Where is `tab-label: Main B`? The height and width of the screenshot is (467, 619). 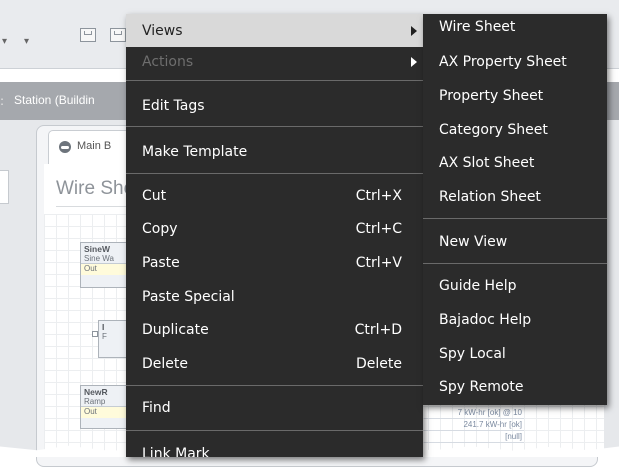
tab-label: Main B is located at coordinates (94, 146).